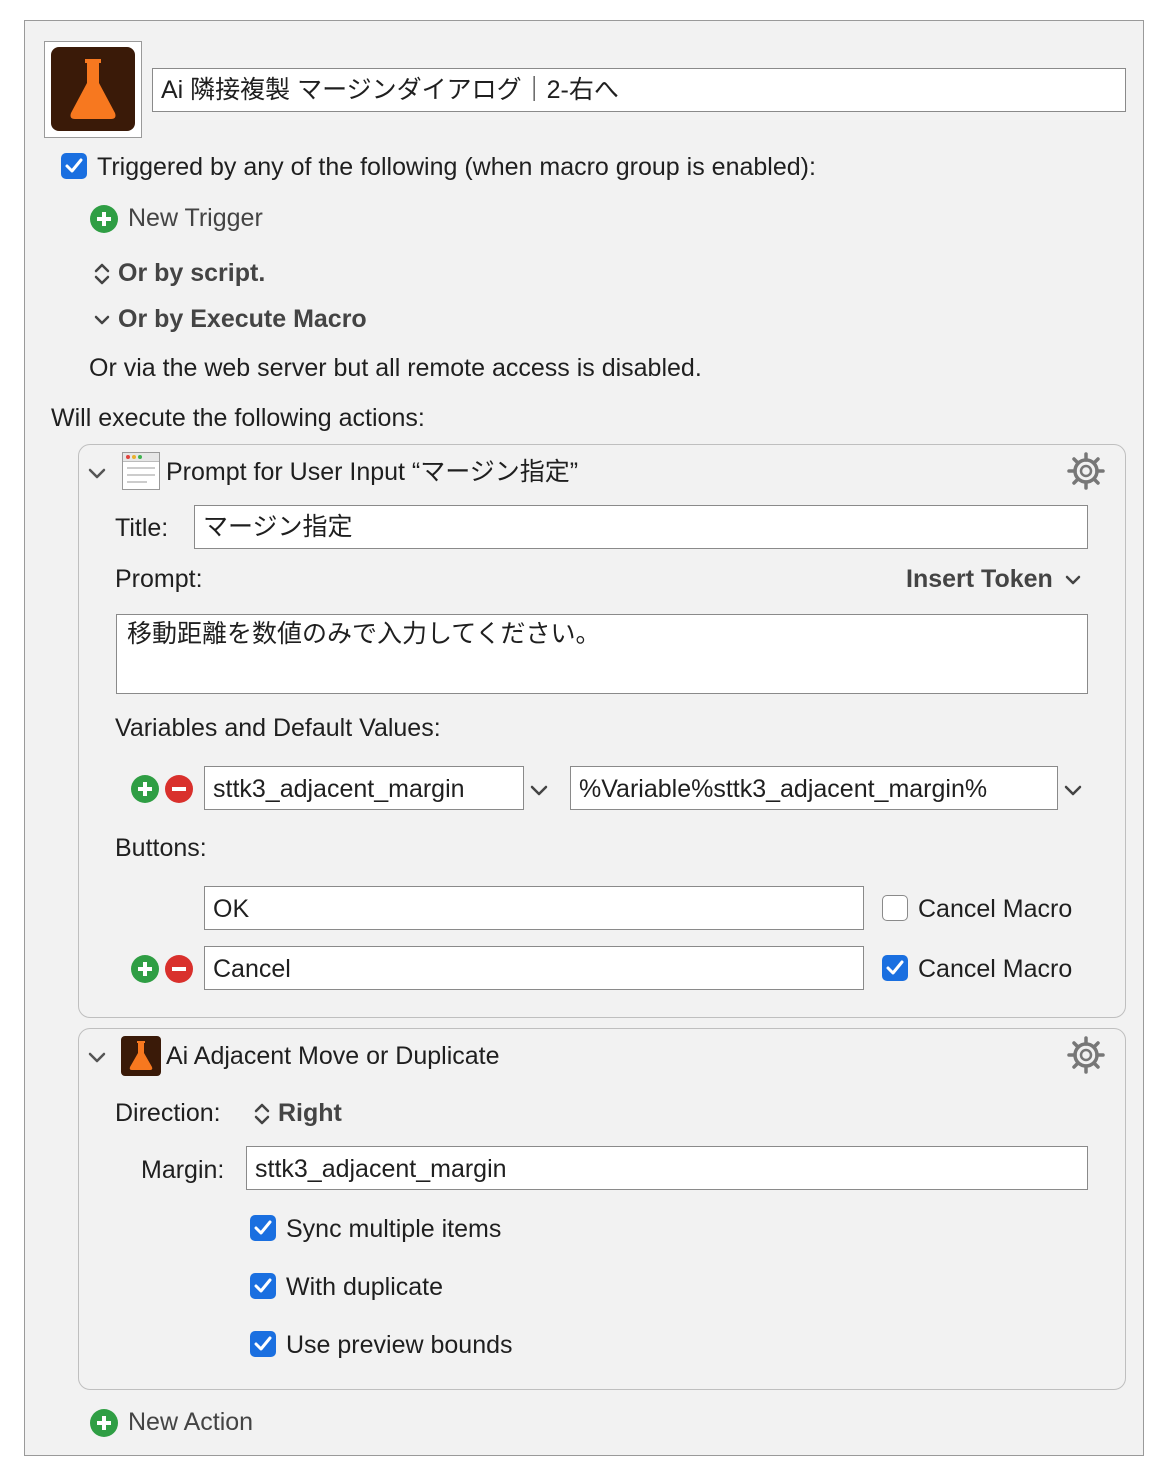  I want to click on new-trigger-label: New Trigger, so click(195, 218).